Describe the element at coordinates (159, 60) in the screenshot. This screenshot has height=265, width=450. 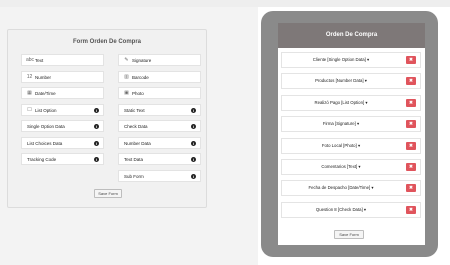
I see `field-type-signature: ✎ Signature` at that location.